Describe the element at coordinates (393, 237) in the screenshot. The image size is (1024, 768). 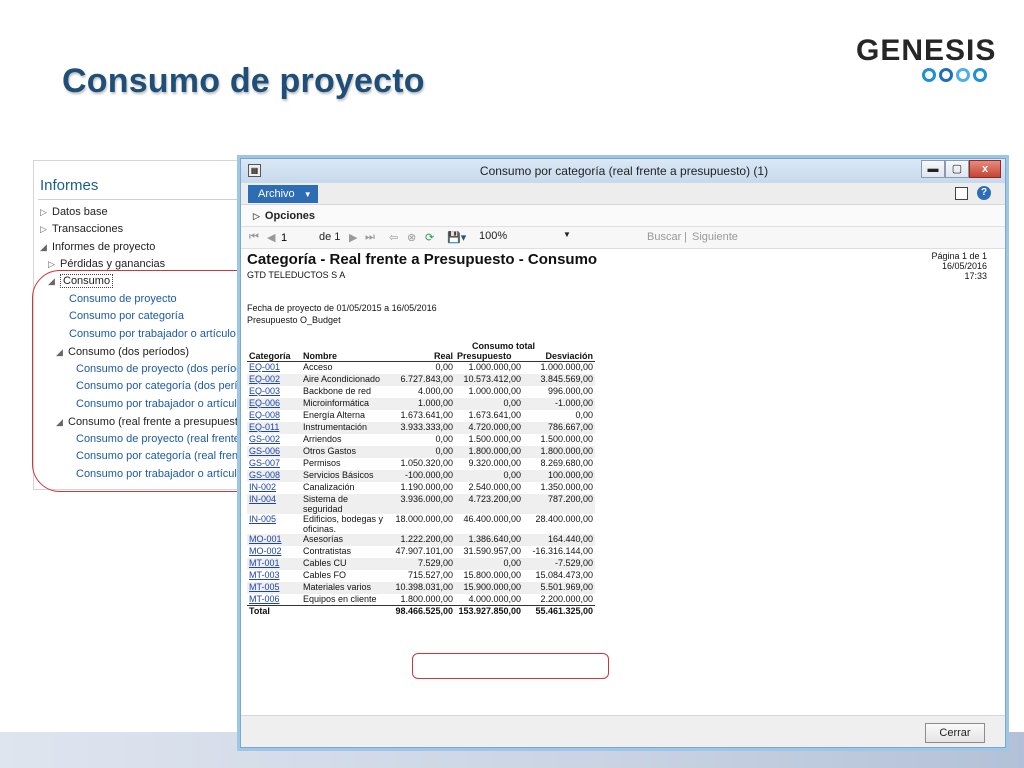
I see `back-icon: ⇦` at that location.